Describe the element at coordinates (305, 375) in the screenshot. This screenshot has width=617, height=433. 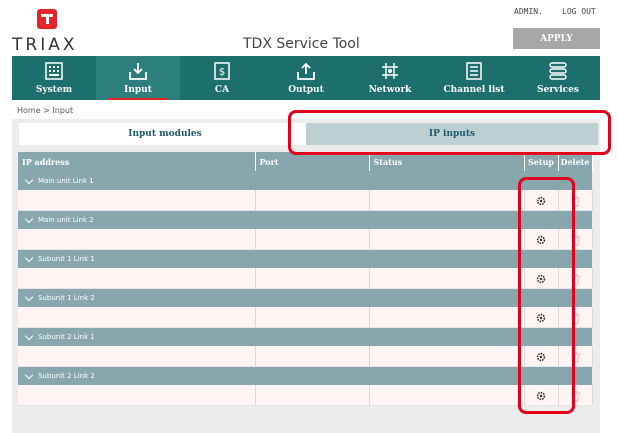
I see `group-row: Subunit 2 Link 2` at that location.